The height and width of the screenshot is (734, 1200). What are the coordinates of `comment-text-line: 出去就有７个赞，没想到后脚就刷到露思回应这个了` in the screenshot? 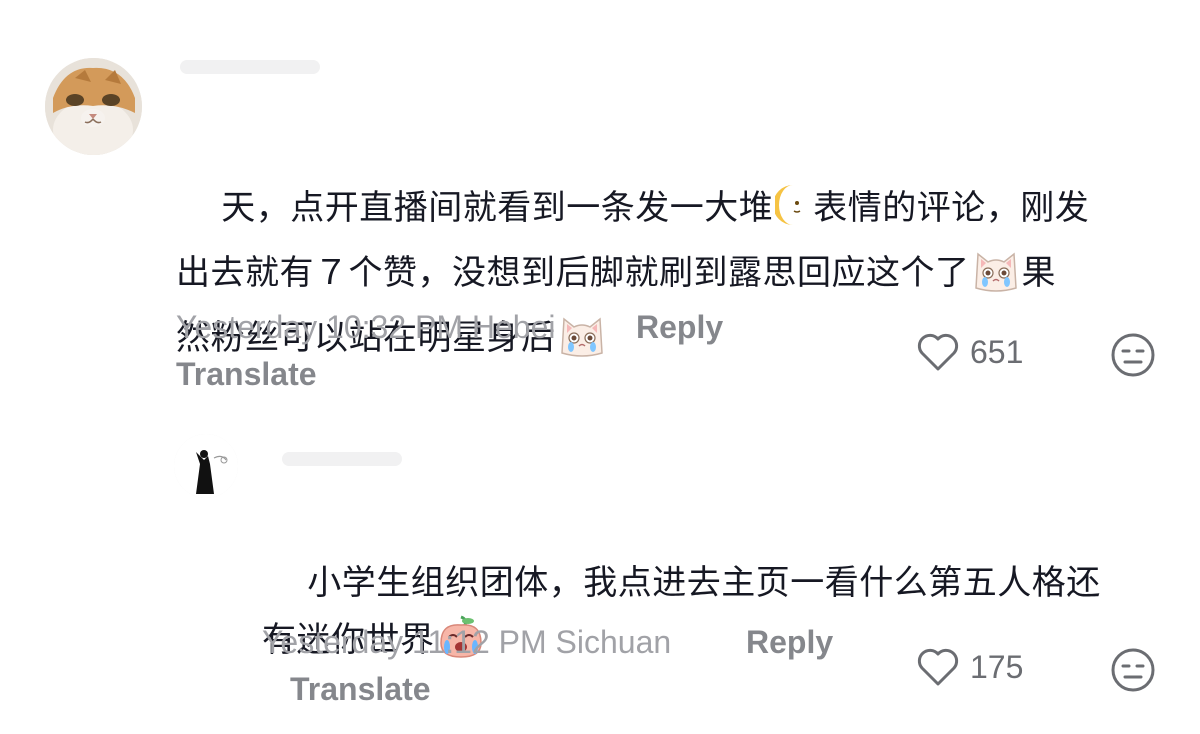 It's located at (573, 273).